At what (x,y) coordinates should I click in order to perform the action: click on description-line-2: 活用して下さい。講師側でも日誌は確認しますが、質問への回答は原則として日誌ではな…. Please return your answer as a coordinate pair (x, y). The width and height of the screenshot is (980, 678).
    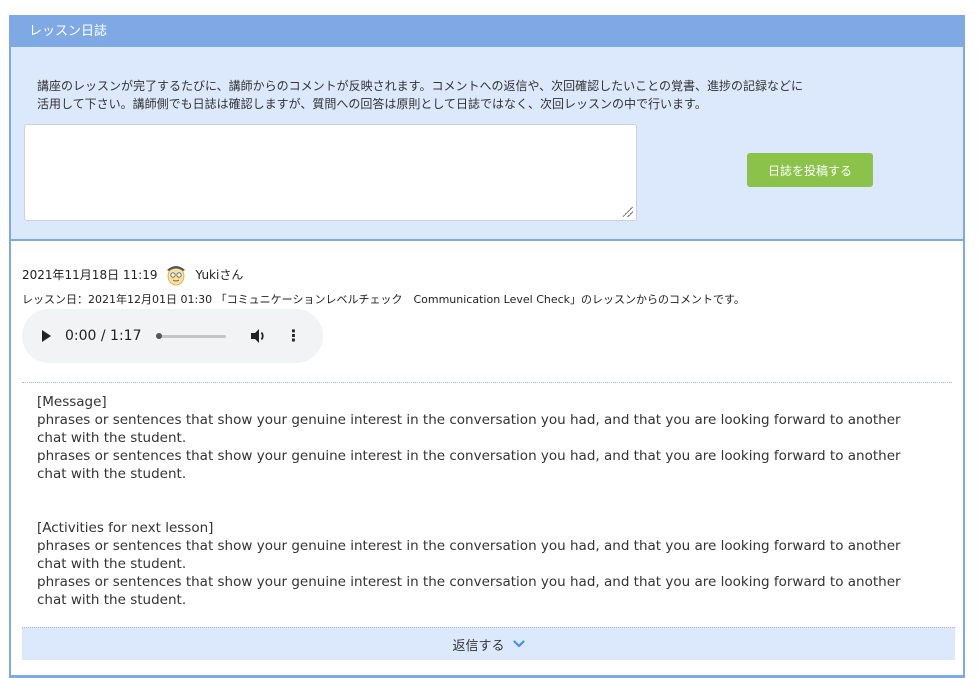
    Looking at the image, I should click on (372, 104).